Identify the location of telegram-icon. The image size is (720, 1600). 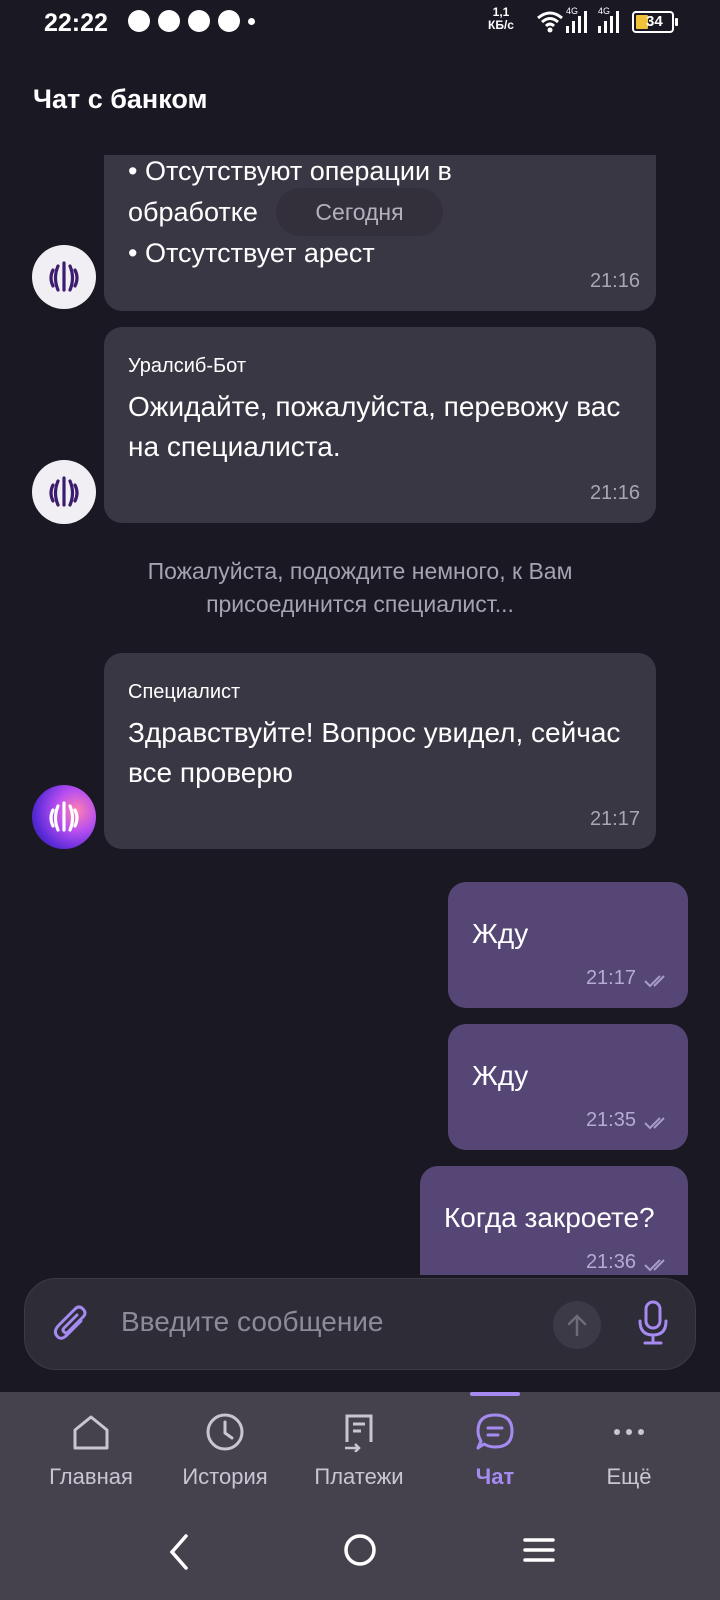
(169, 21).